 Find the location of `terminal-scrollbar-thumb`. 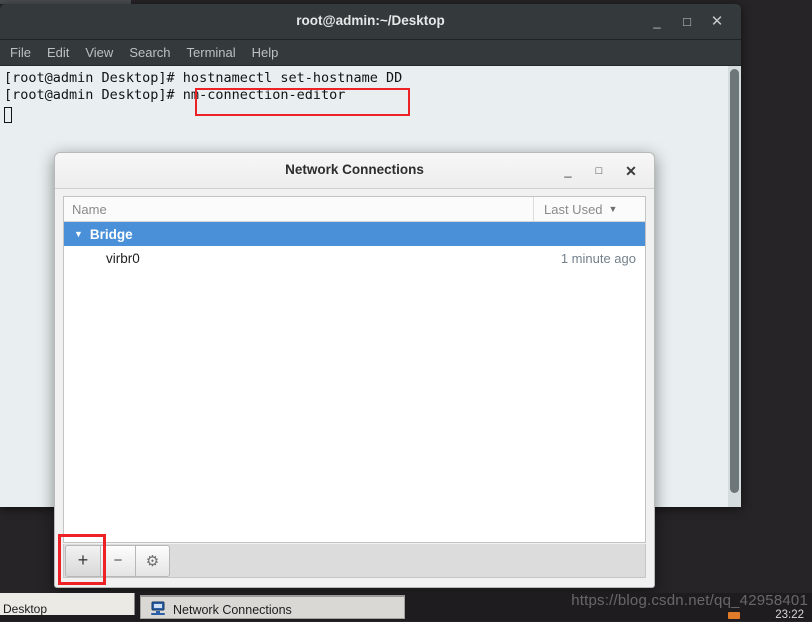

terminal-scrollbar-thumb is located at coordinates (734, 281).